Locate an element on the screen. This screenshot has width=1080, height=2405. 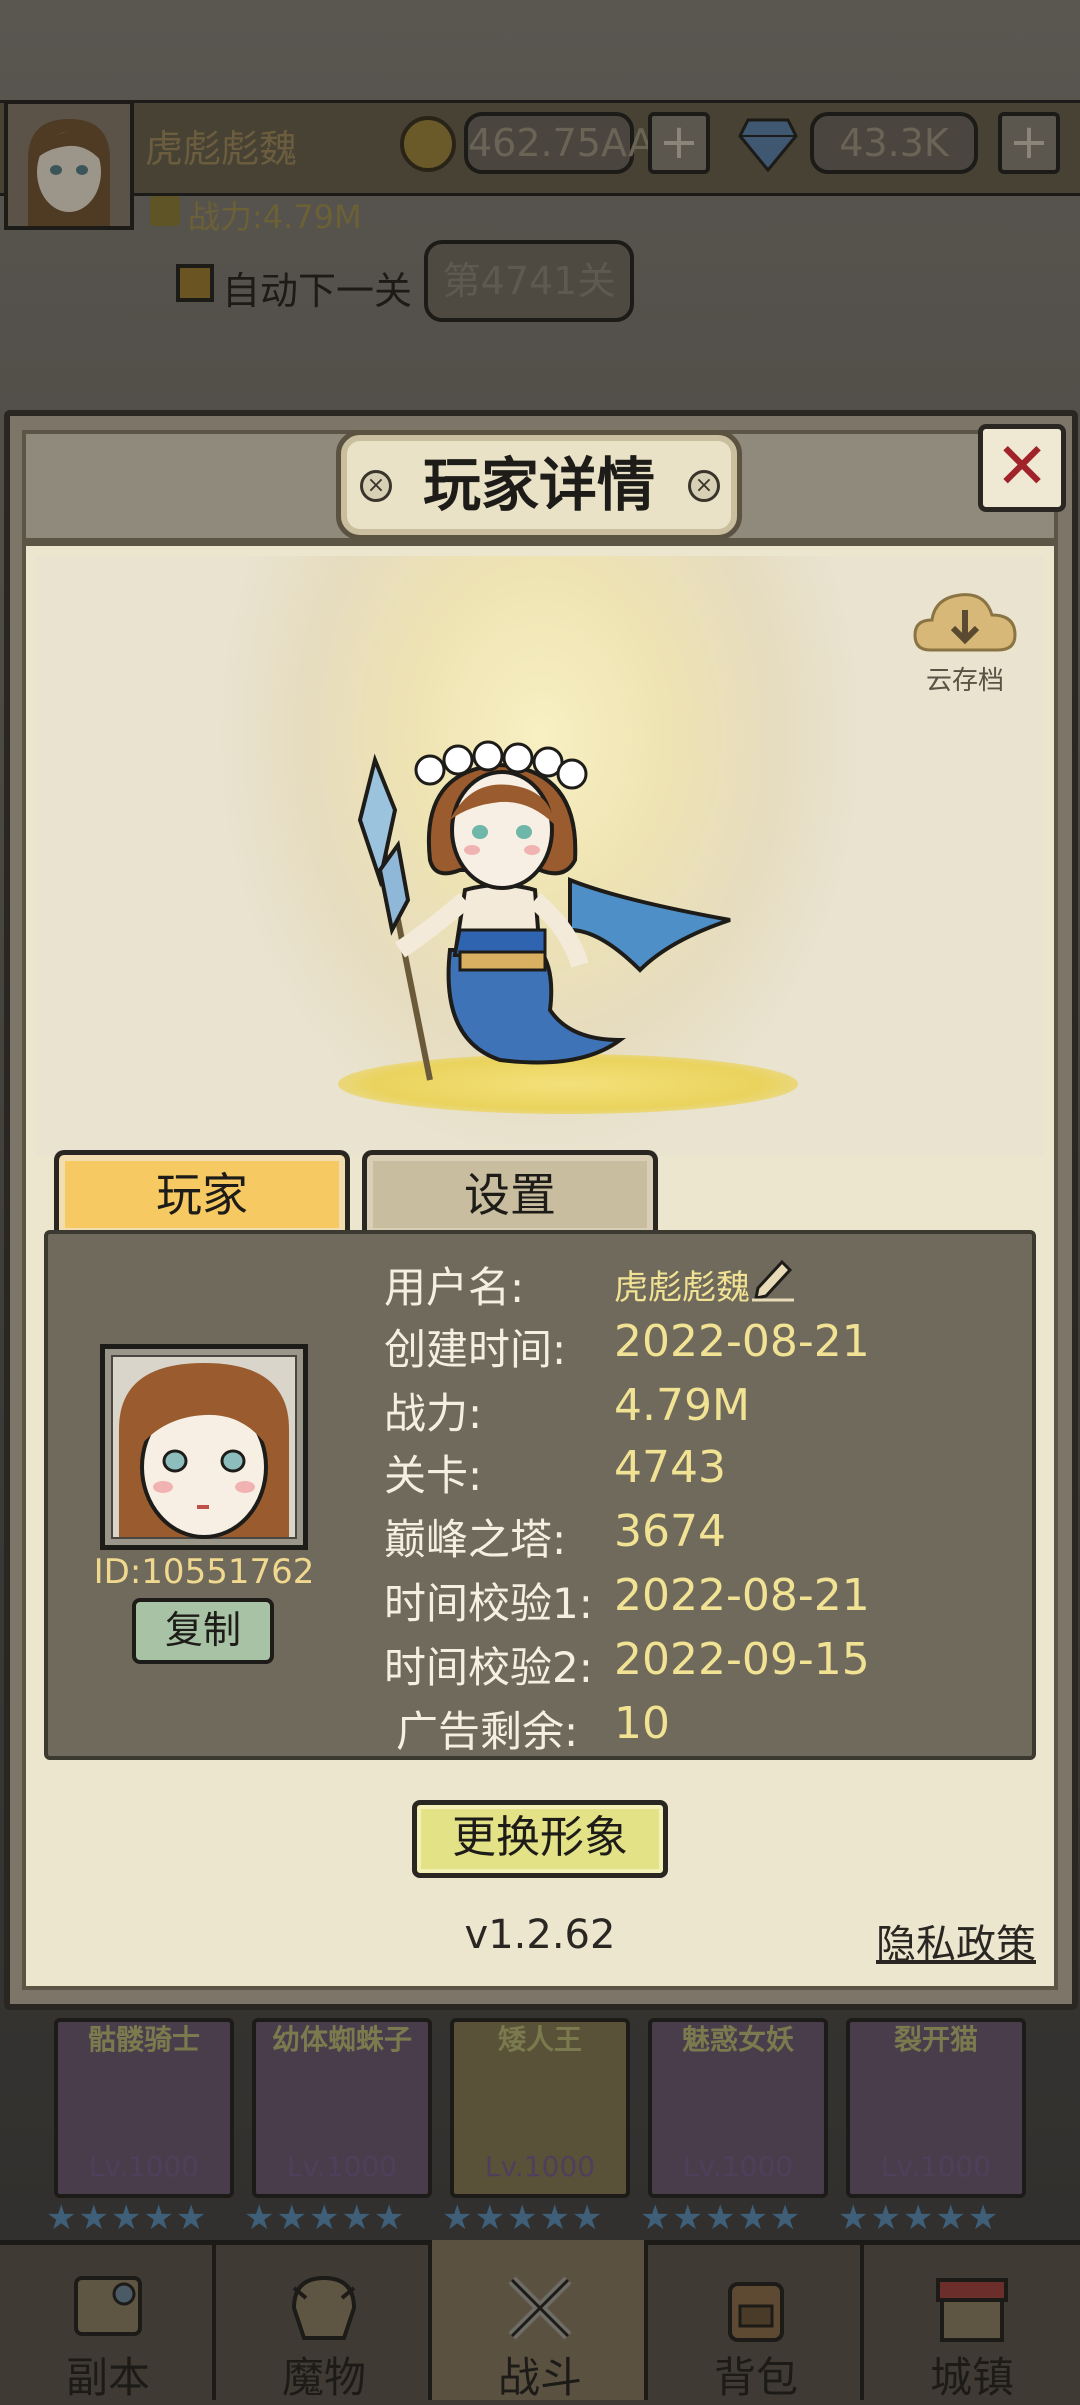
player-face-icon is located at coordinates (204, 1448).